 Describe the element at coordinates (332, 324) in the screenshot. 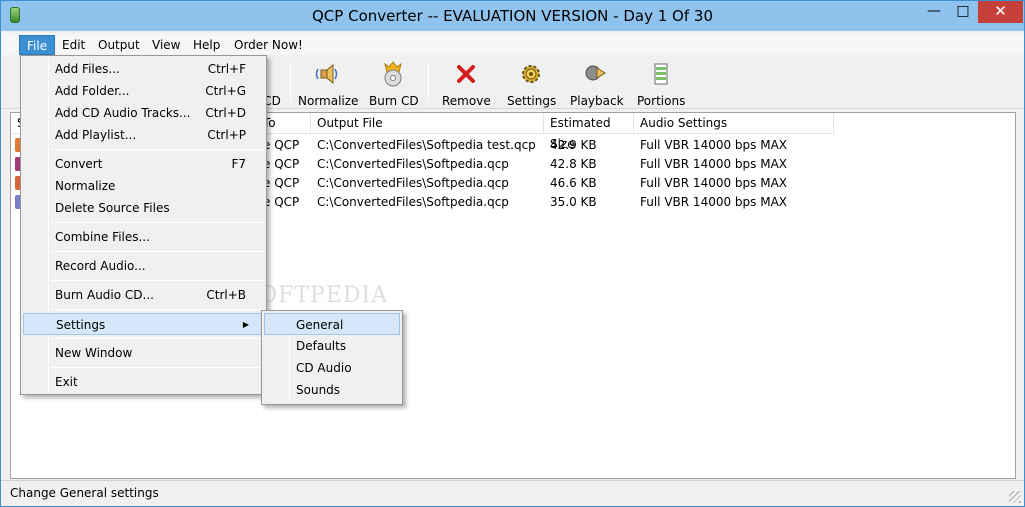

I see `submenu-item-general: General` at that location.